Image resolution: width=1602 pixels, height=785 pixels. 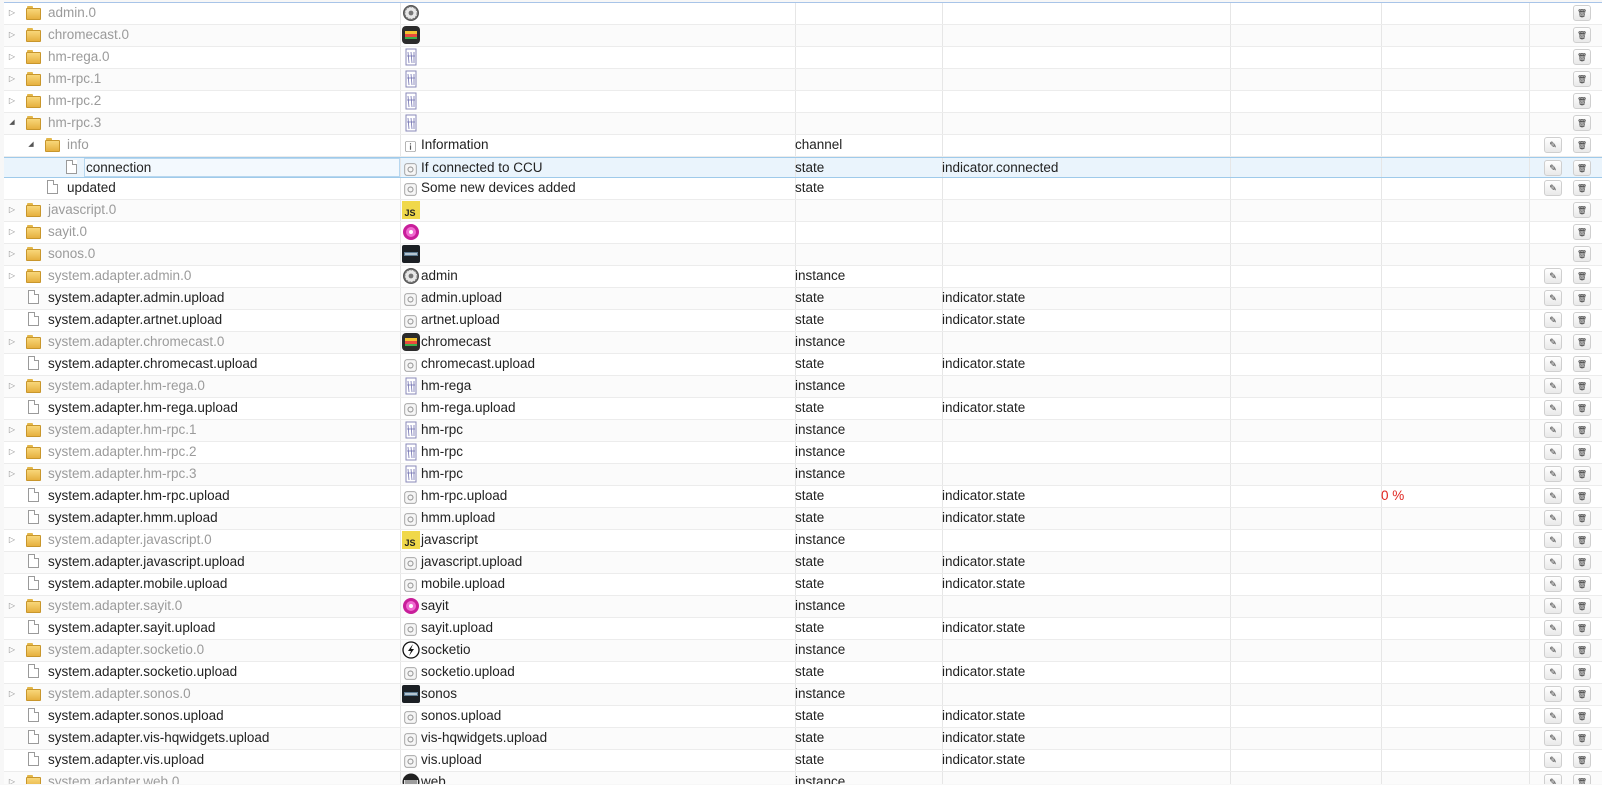 What do you see at coordinates (803, 189) in the screenshot?
I see `tree-row: updated Some new devices added state ✎ 🗑` at bounding box center [803, 189].